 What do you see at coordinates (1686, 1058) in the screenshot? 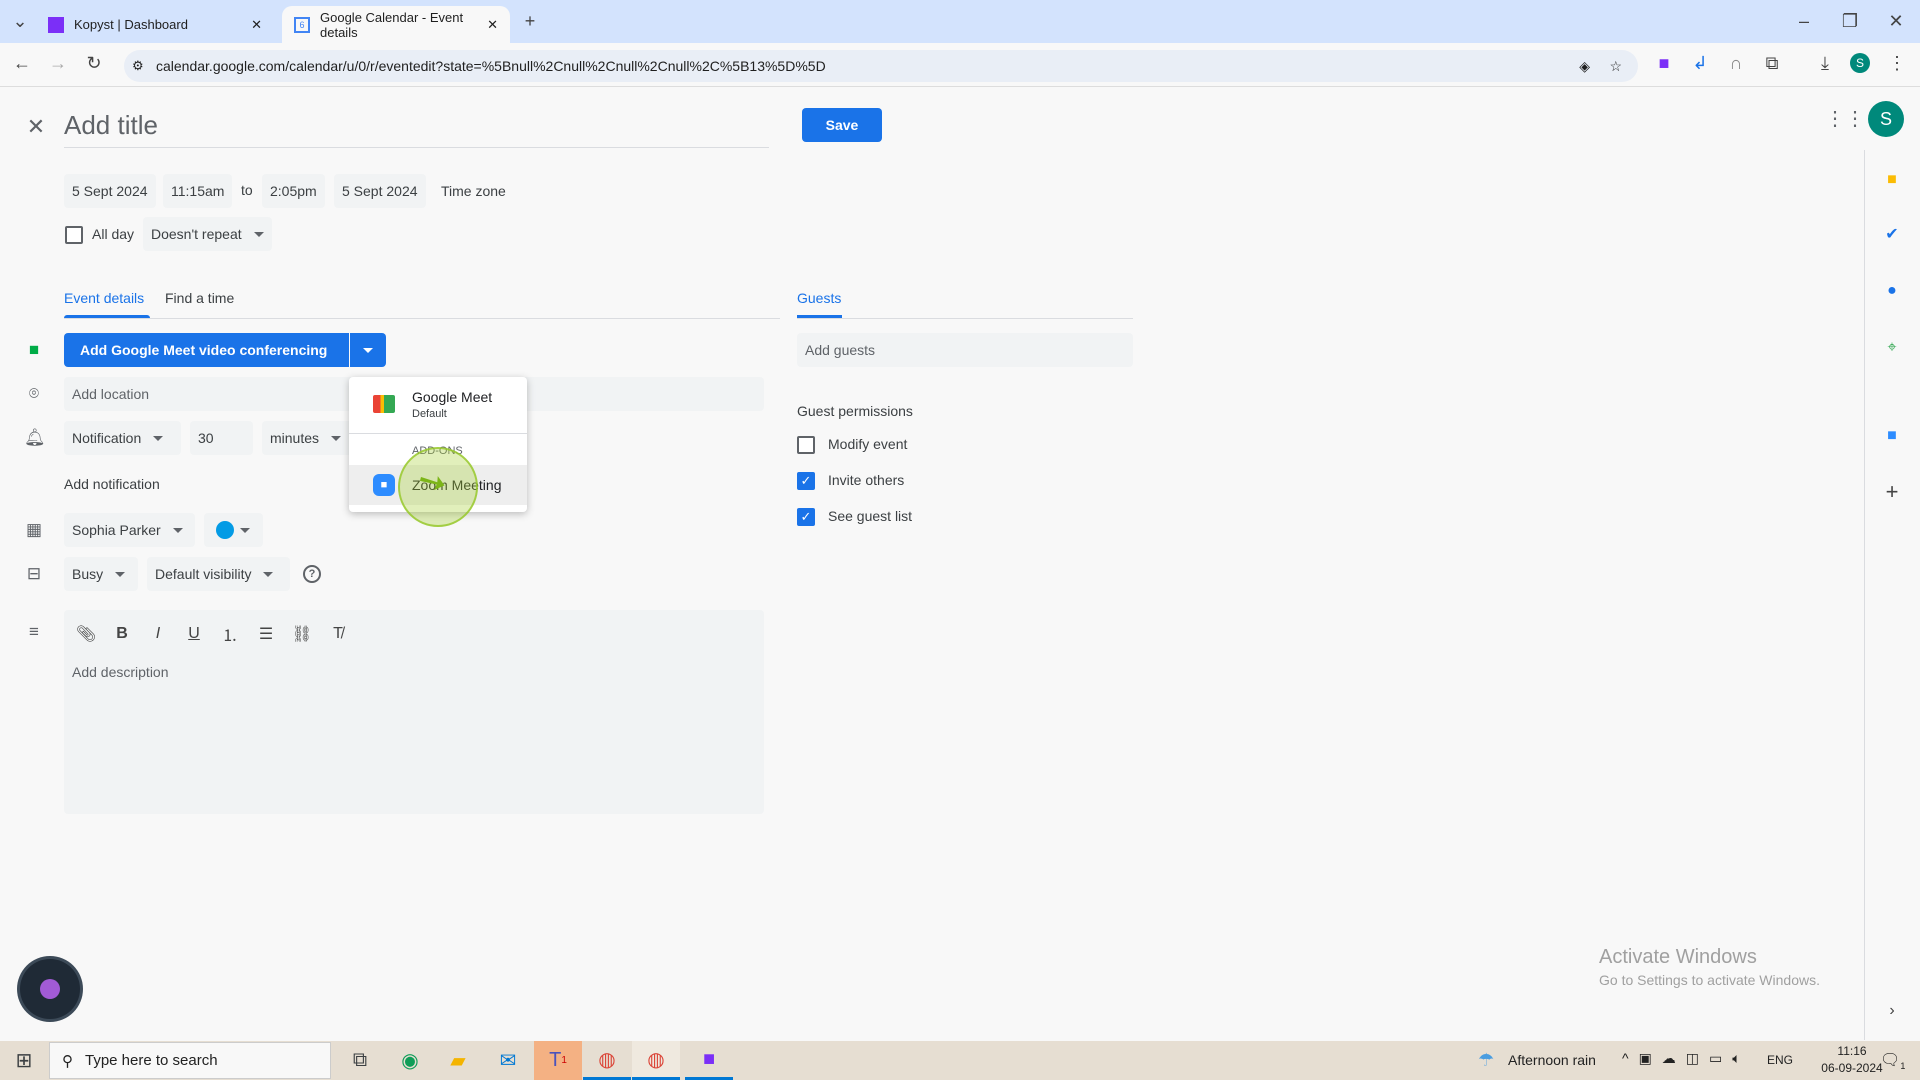
I see `system-tray-icons: ^▣☁◫▭🔈︎` at bounding box center [1686, 1058].